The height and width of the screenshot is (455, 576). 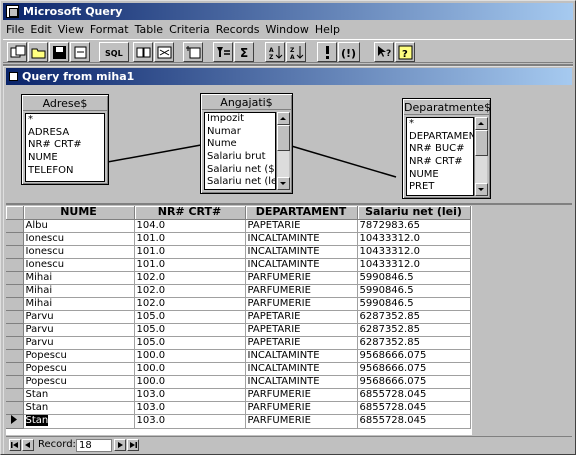 What do you see at coordinates (109, 30) in the screenshot?
I see `menu-format: Format` at bounding box center [109, 30].